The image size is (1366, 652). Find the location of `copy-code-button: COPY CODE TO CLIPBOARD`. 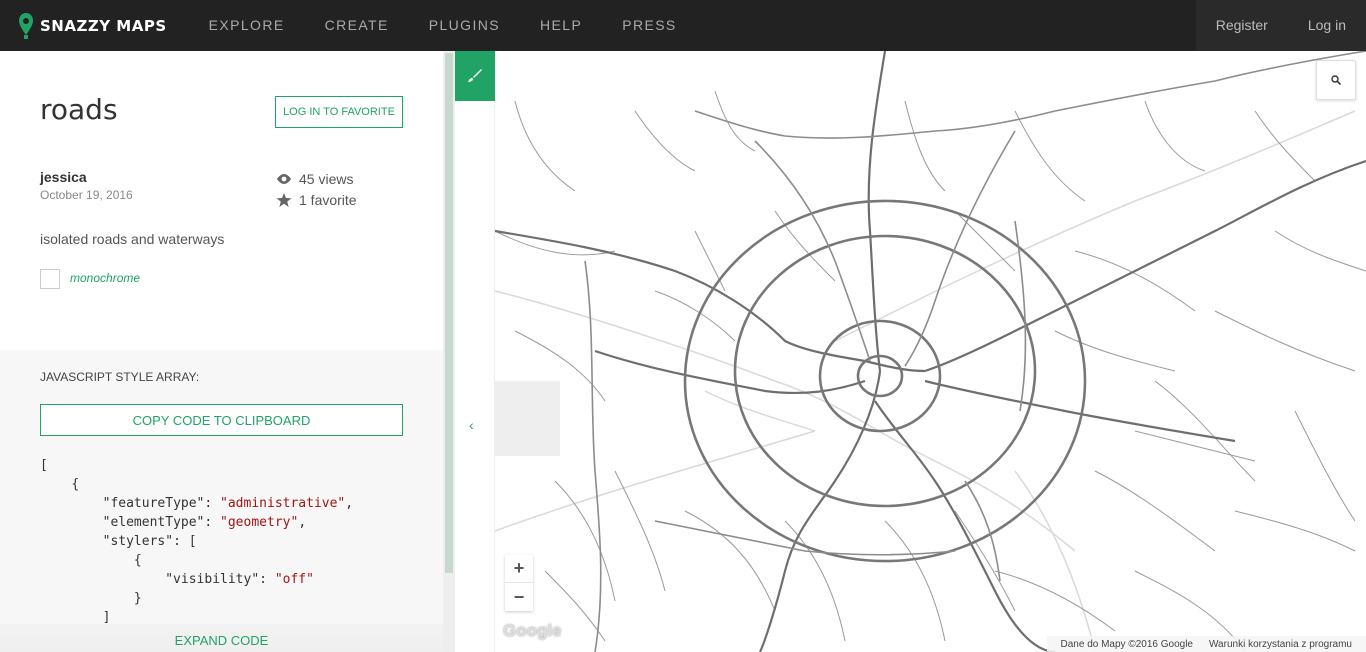

copy-code-button: COPY CODE TO CLIPBOARD is located at coordinates (221, 420).